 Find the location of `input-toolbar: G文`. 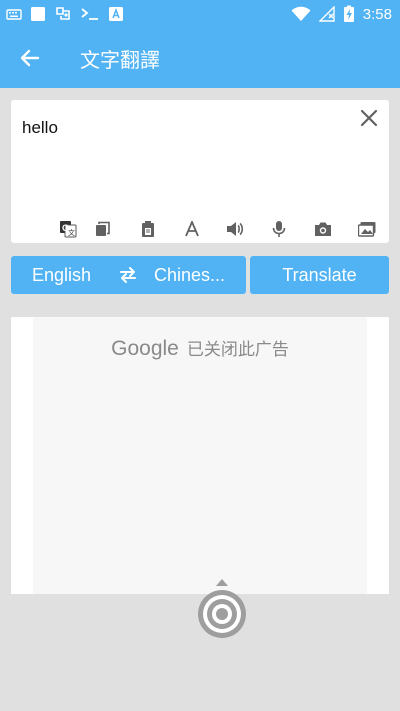

input-toolbar: G文 is located at coordinates (200, 229).